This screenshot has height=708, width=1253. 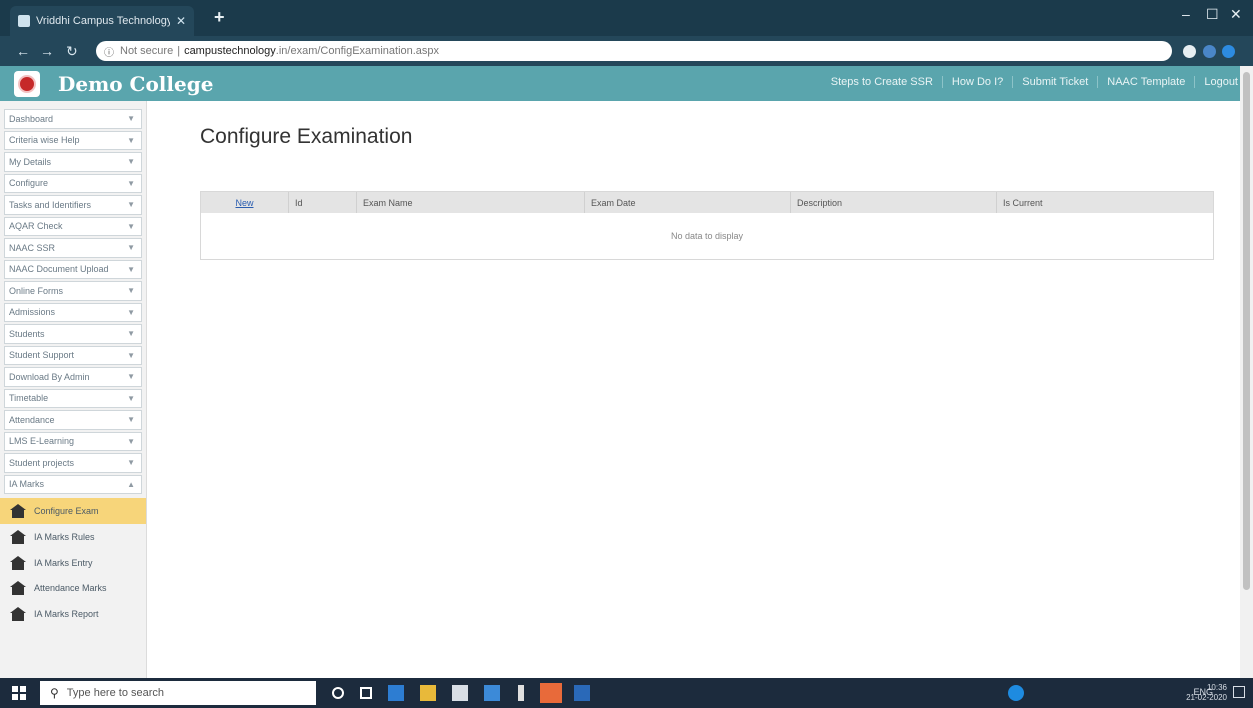 I want to click on sidebar-item-label: AQAR Check, so click(x=36, y=226).